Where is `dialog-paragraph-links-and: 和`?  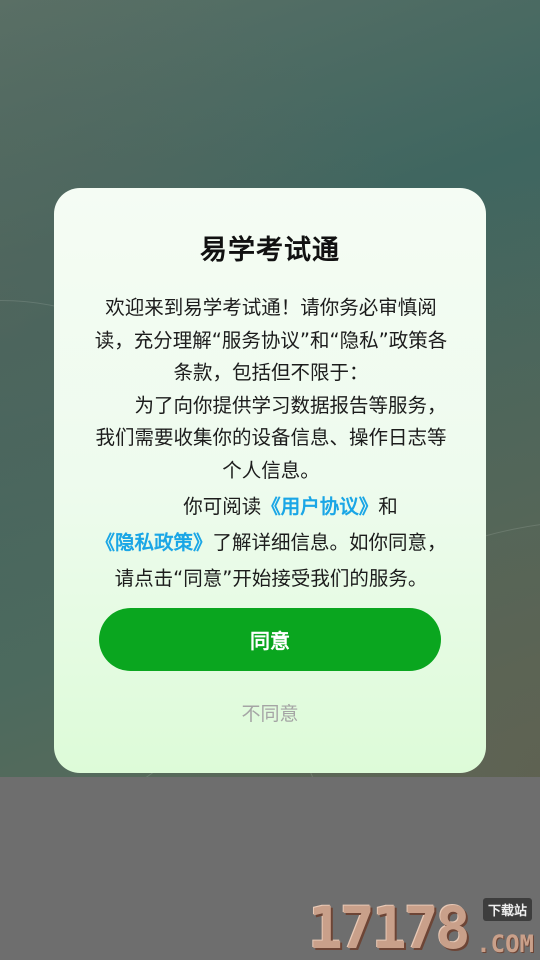
dialog-paragraph-links-and: 和 is located at coordinates (388, 506).